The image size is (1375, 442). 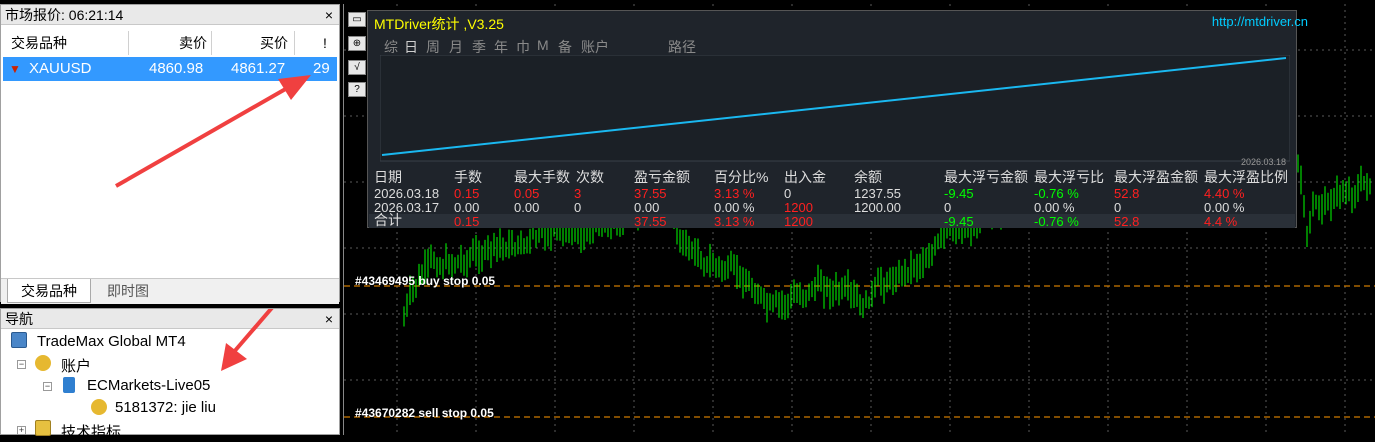 I want to click on r1-float-loss-ratio: -0.76 %, so click(x=1056, y=193).